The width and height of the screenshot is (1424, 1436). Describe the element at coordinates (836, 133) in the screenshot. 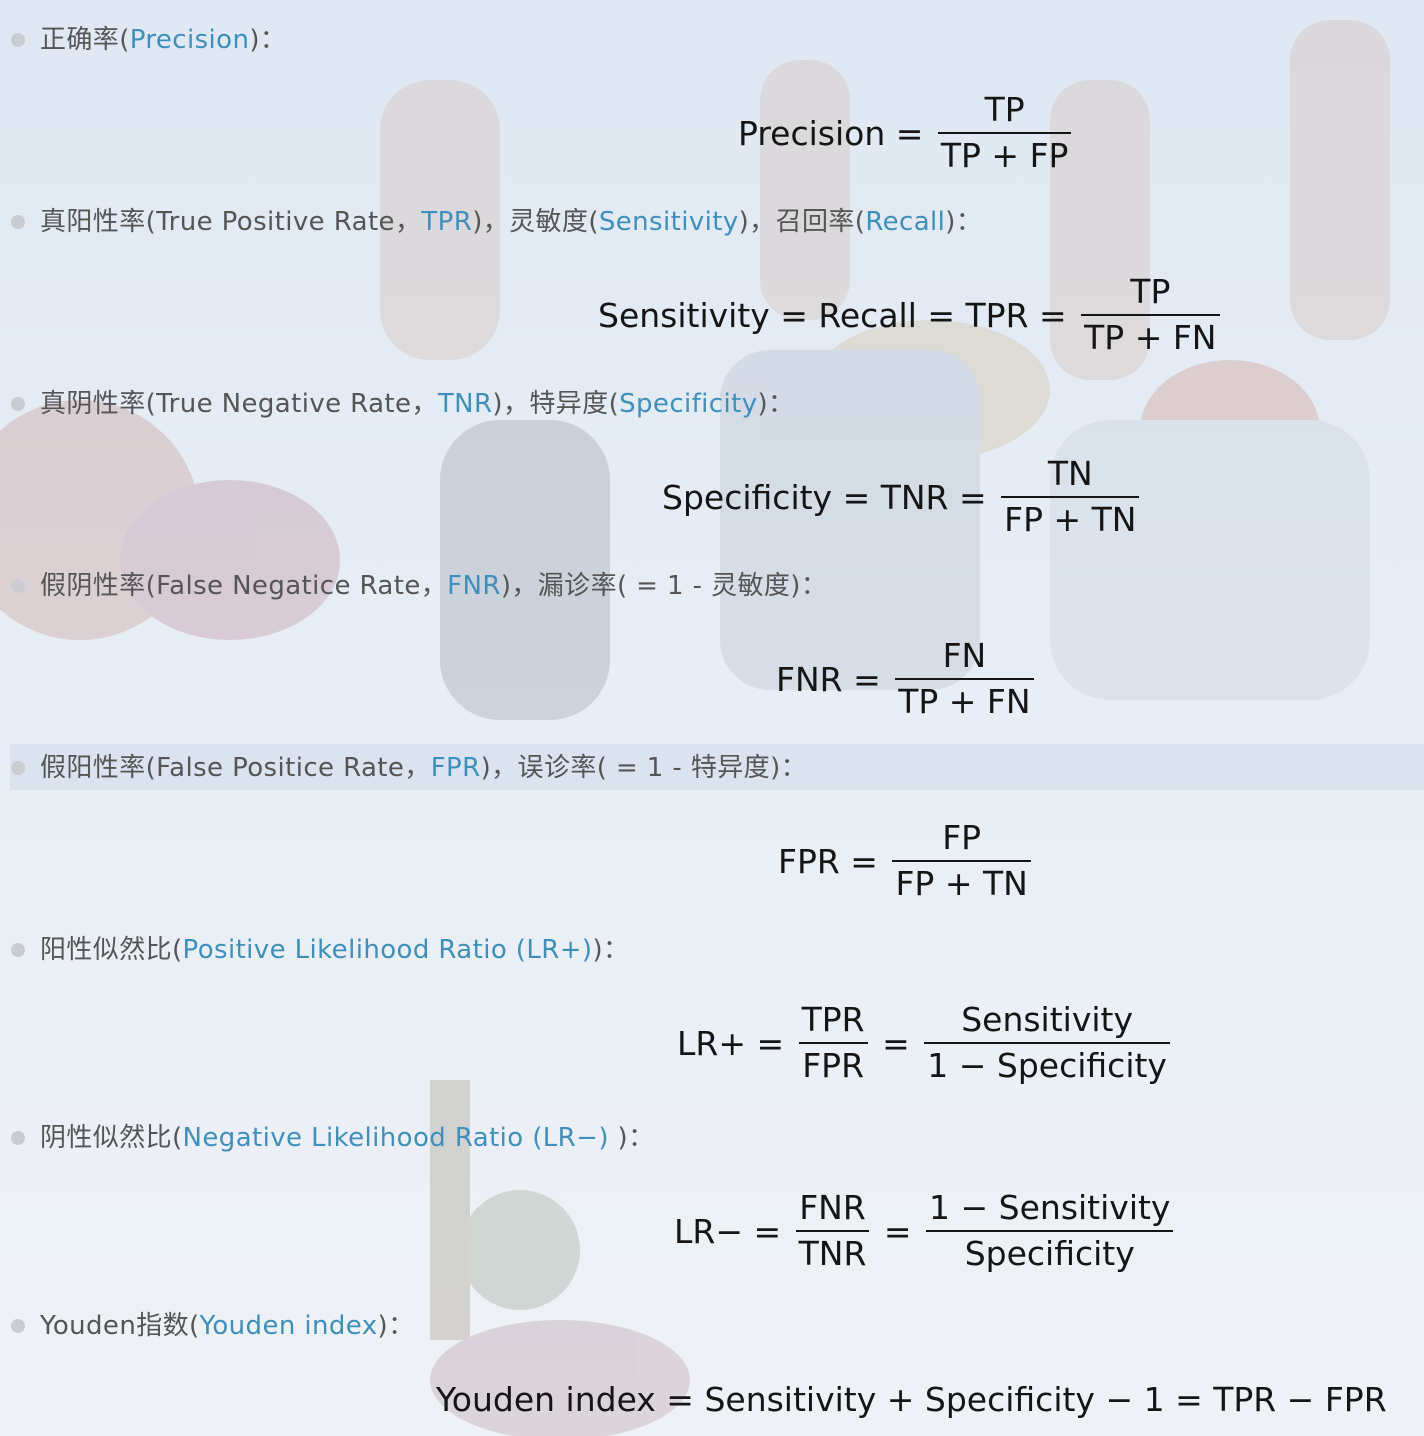

I see `formula-text: Precision =` at that location.